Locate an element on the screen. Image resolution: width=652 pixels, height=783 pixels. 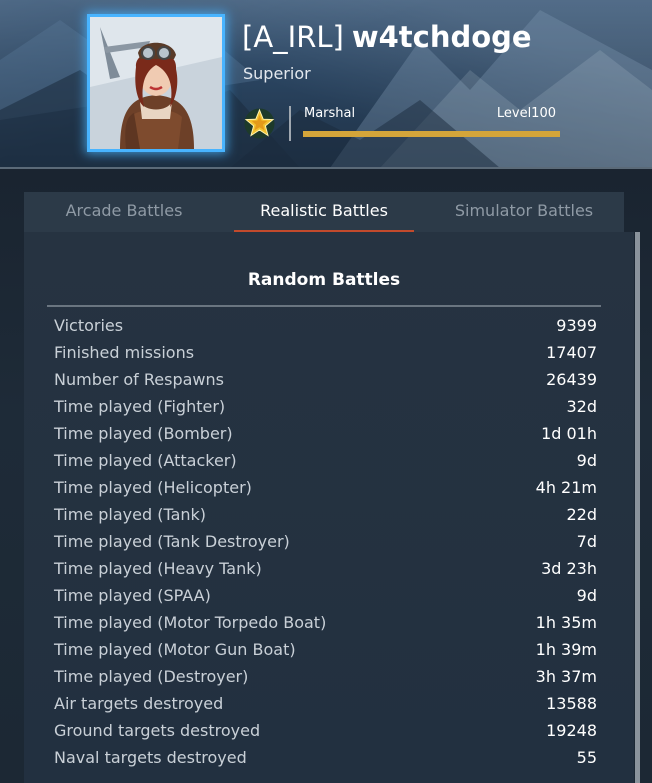
stat-row: Time played (Helicopter) 4h 21m is located at coordinates (325, 487).